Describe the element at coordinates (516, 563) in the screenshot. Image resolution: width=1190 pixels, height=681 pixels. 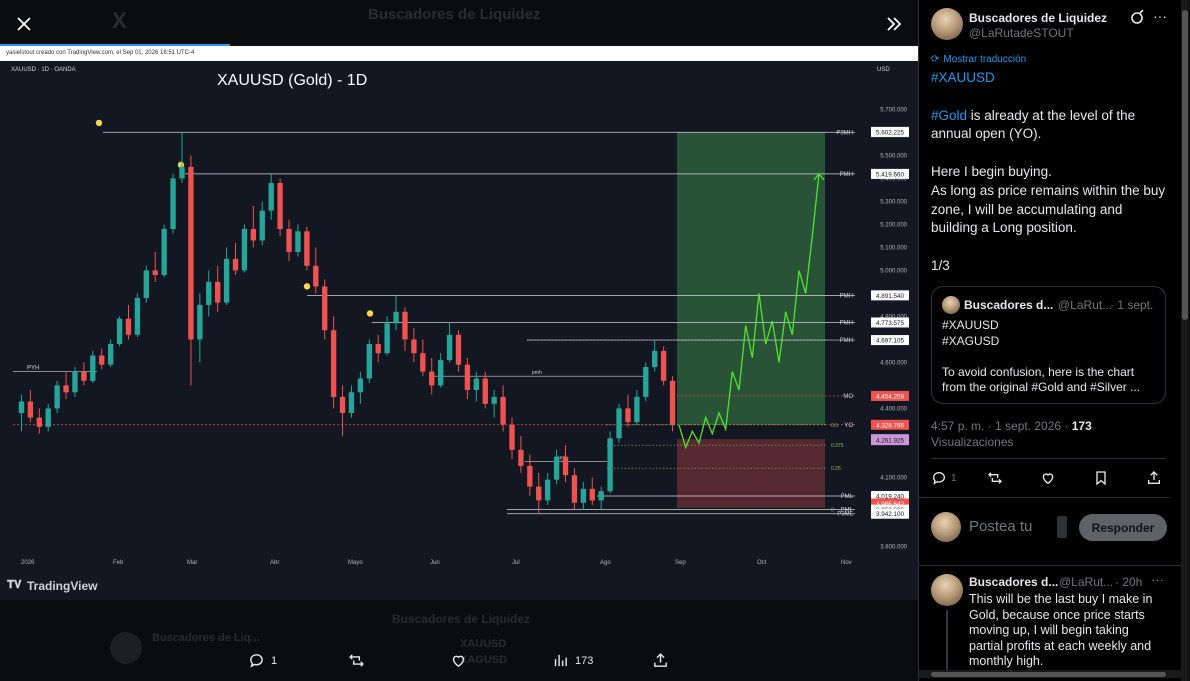
I see `x-tick-label: Jul` at that location.